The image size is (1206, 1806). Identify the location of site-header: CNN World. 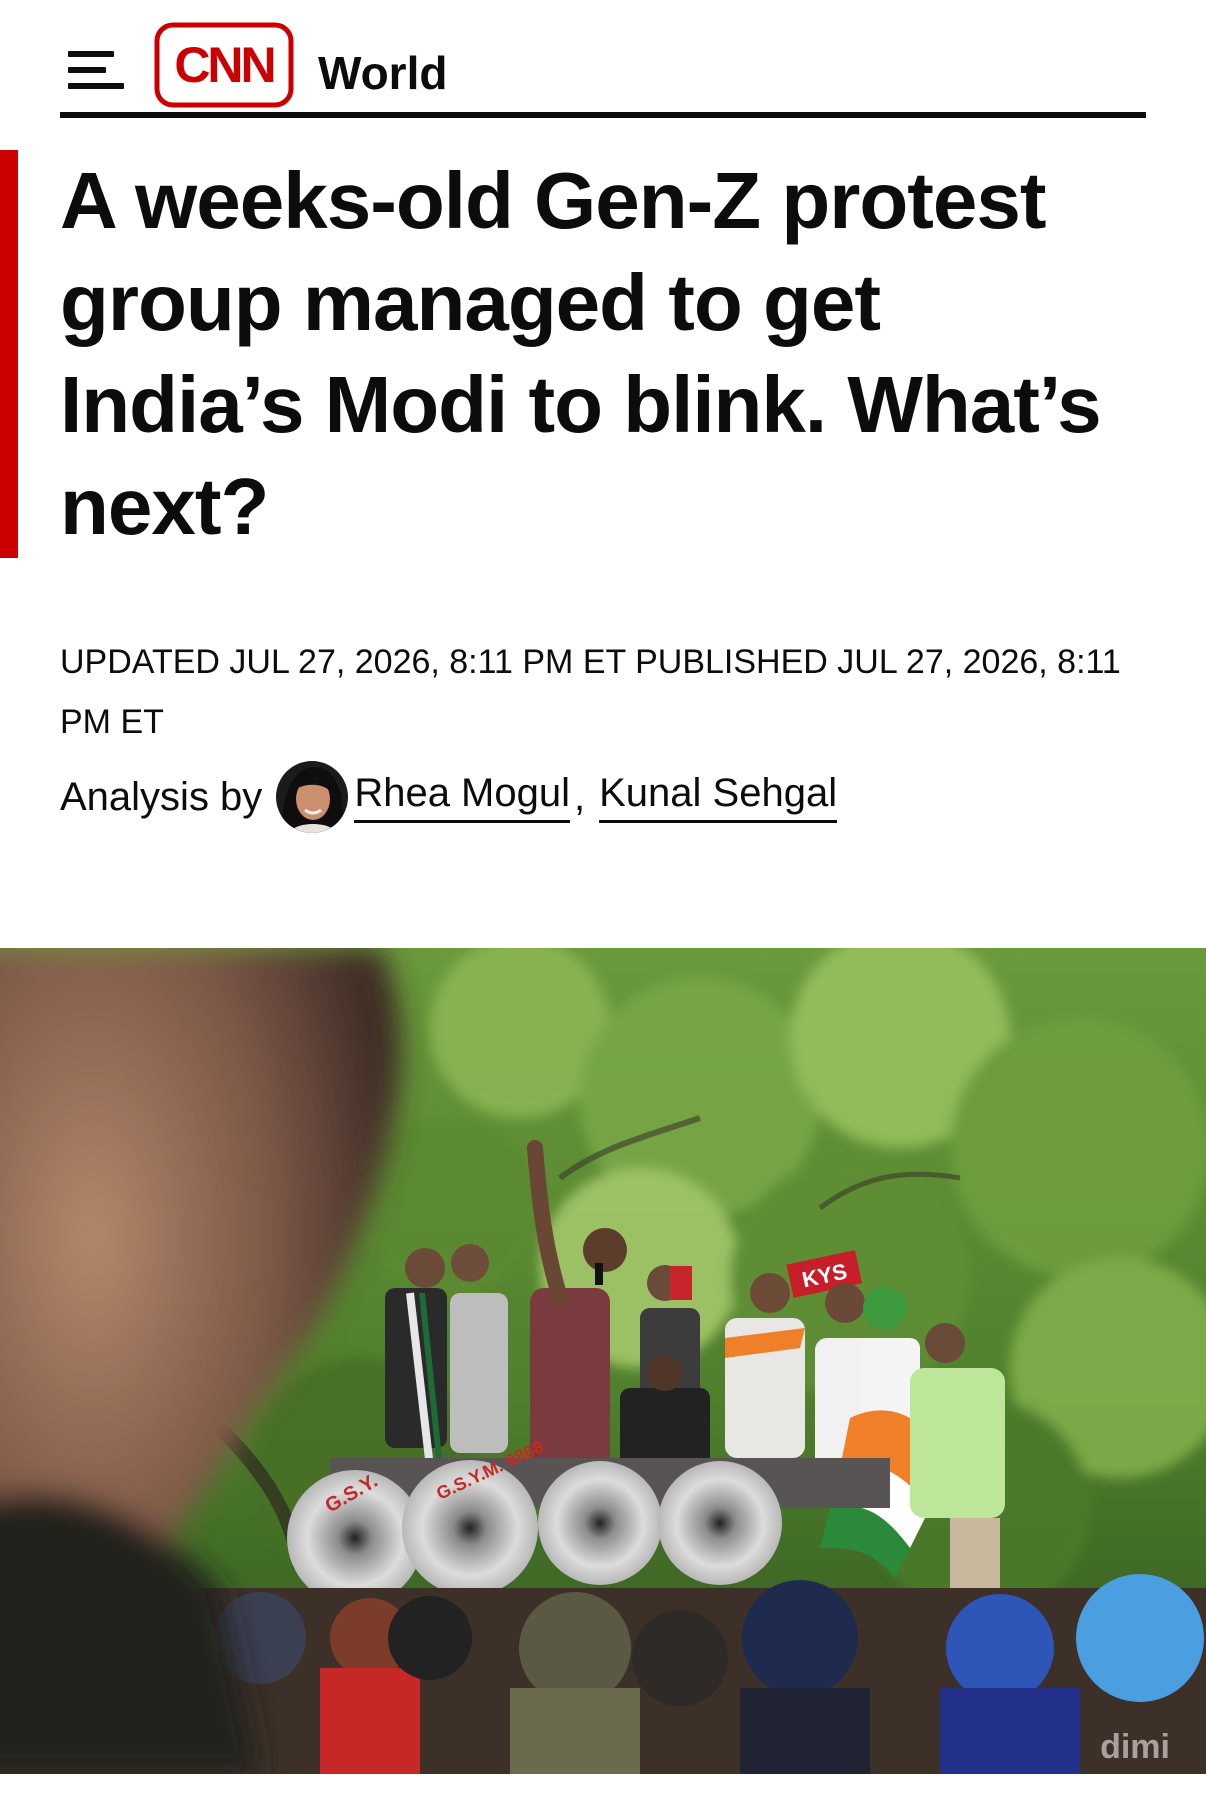
(603, 68).